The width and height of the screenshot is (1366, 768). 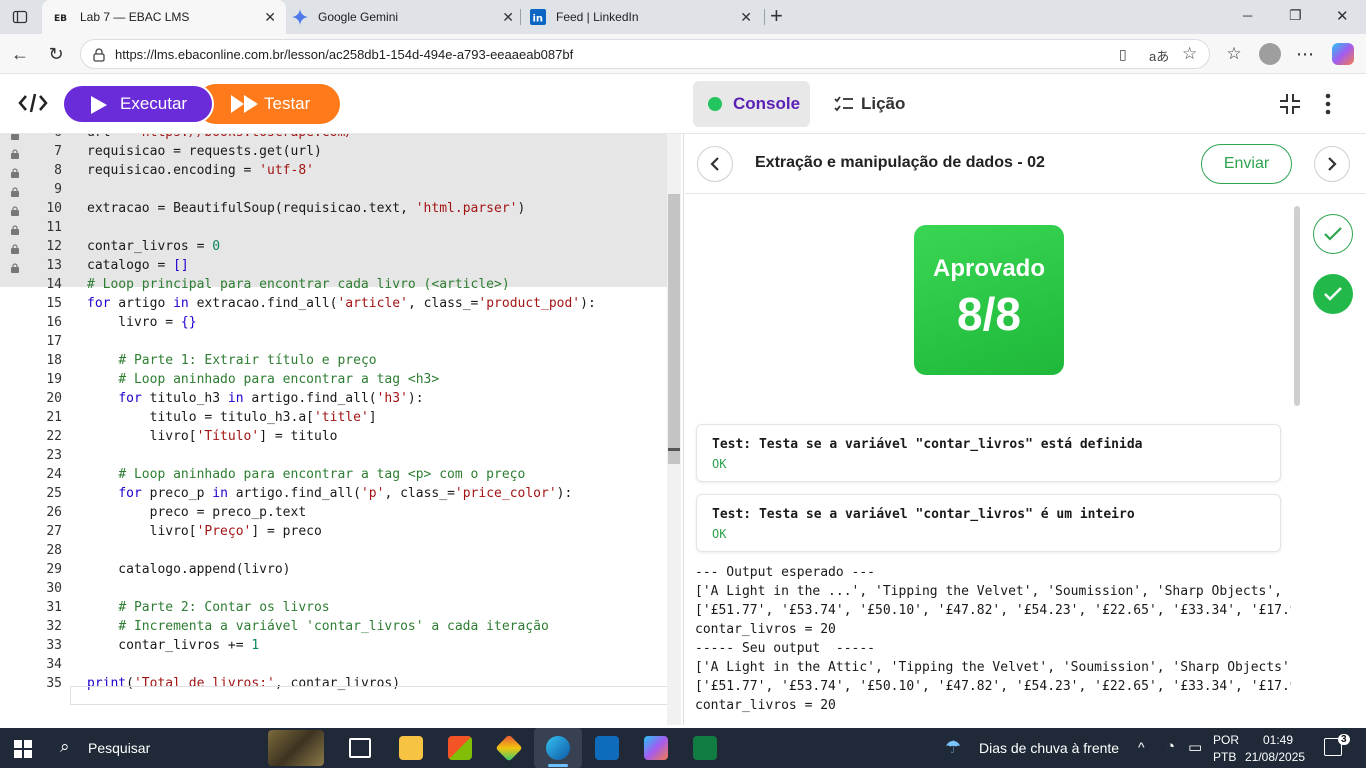 I want to click on code-line: 18 # Parte 1: Extrair título e preço, so click(x=333, y=362).